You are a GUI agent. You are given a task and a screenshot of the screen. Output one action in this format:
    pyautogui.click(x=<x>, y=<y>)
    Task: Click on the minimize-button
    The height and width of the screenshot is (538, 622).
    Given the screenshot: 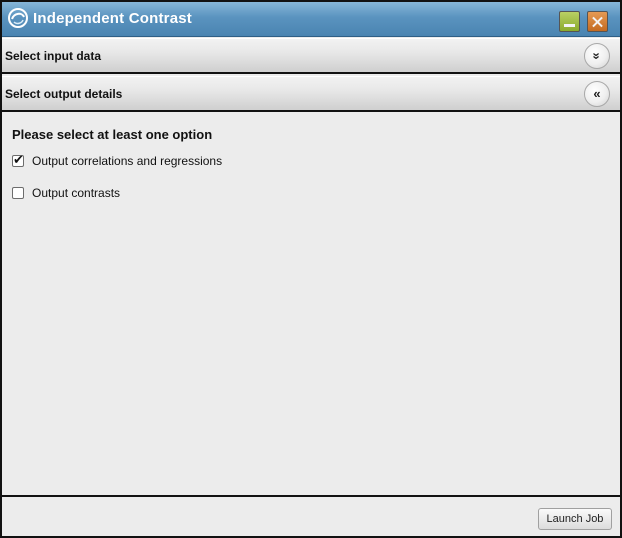 What is the action you would take?
    pyautogui.click(x=569, y=21)
    